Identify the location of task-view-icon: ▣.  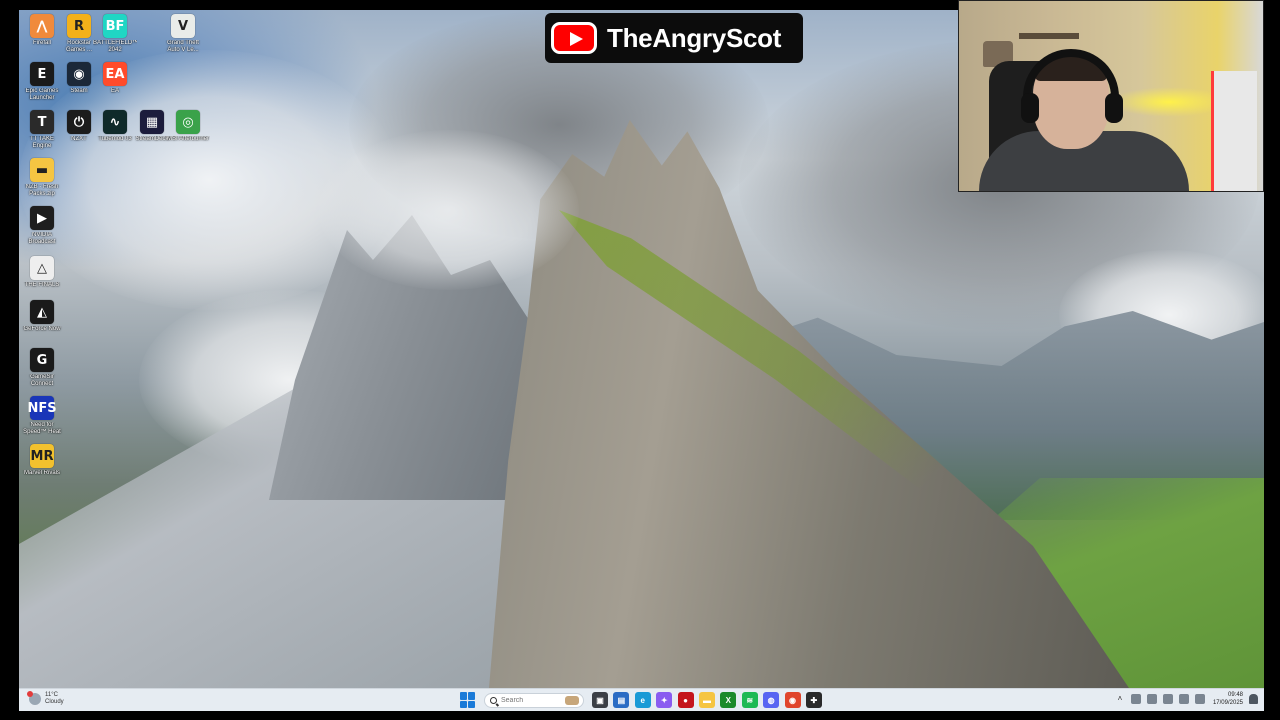
(600, 700).